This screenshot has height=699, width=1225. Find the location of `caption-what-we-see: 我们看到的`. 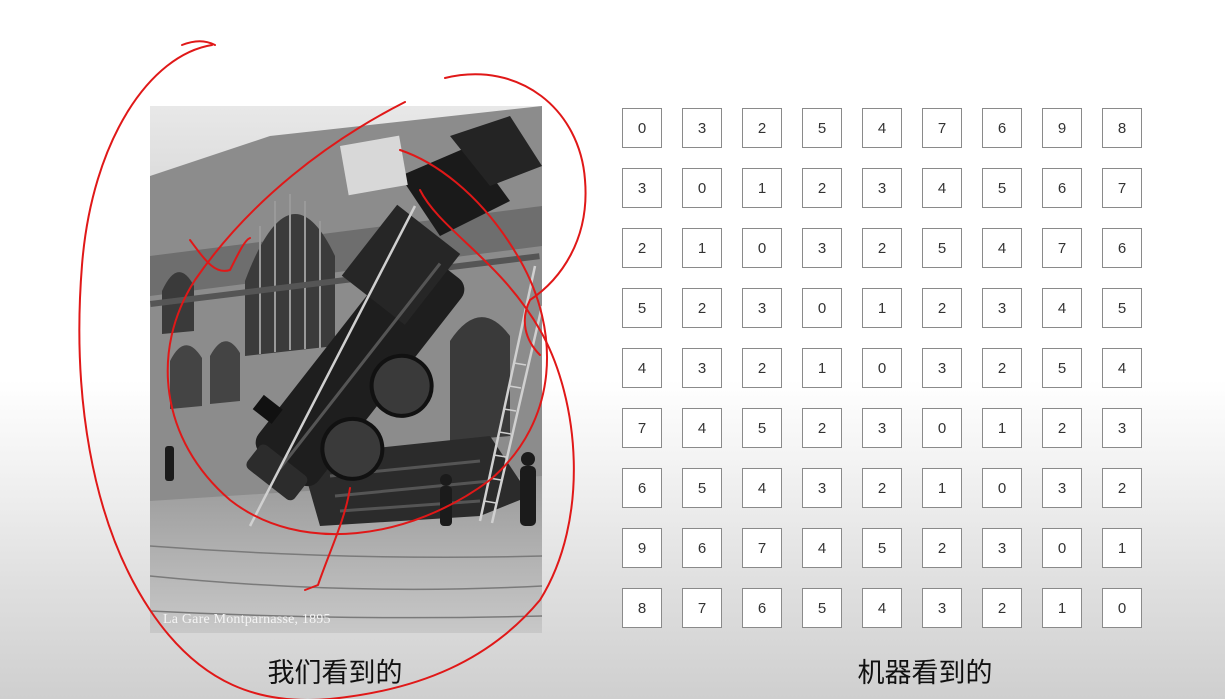

caption-what-we-see: 我们看到的 is located at coordinates (335, 673).